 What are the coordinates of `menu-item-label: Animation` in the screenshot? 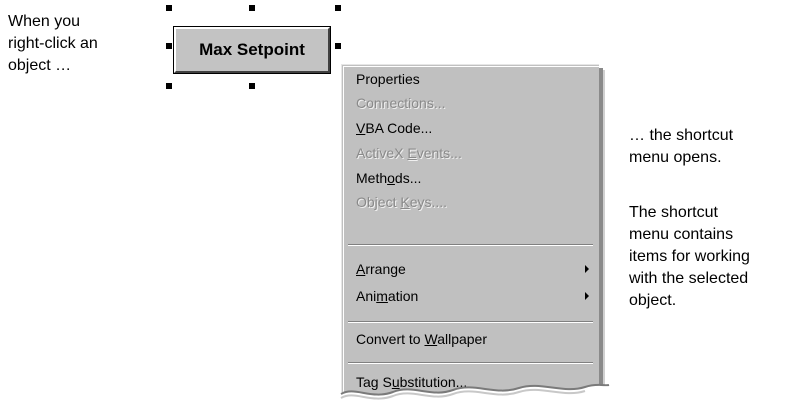 It's located at (387, 296).